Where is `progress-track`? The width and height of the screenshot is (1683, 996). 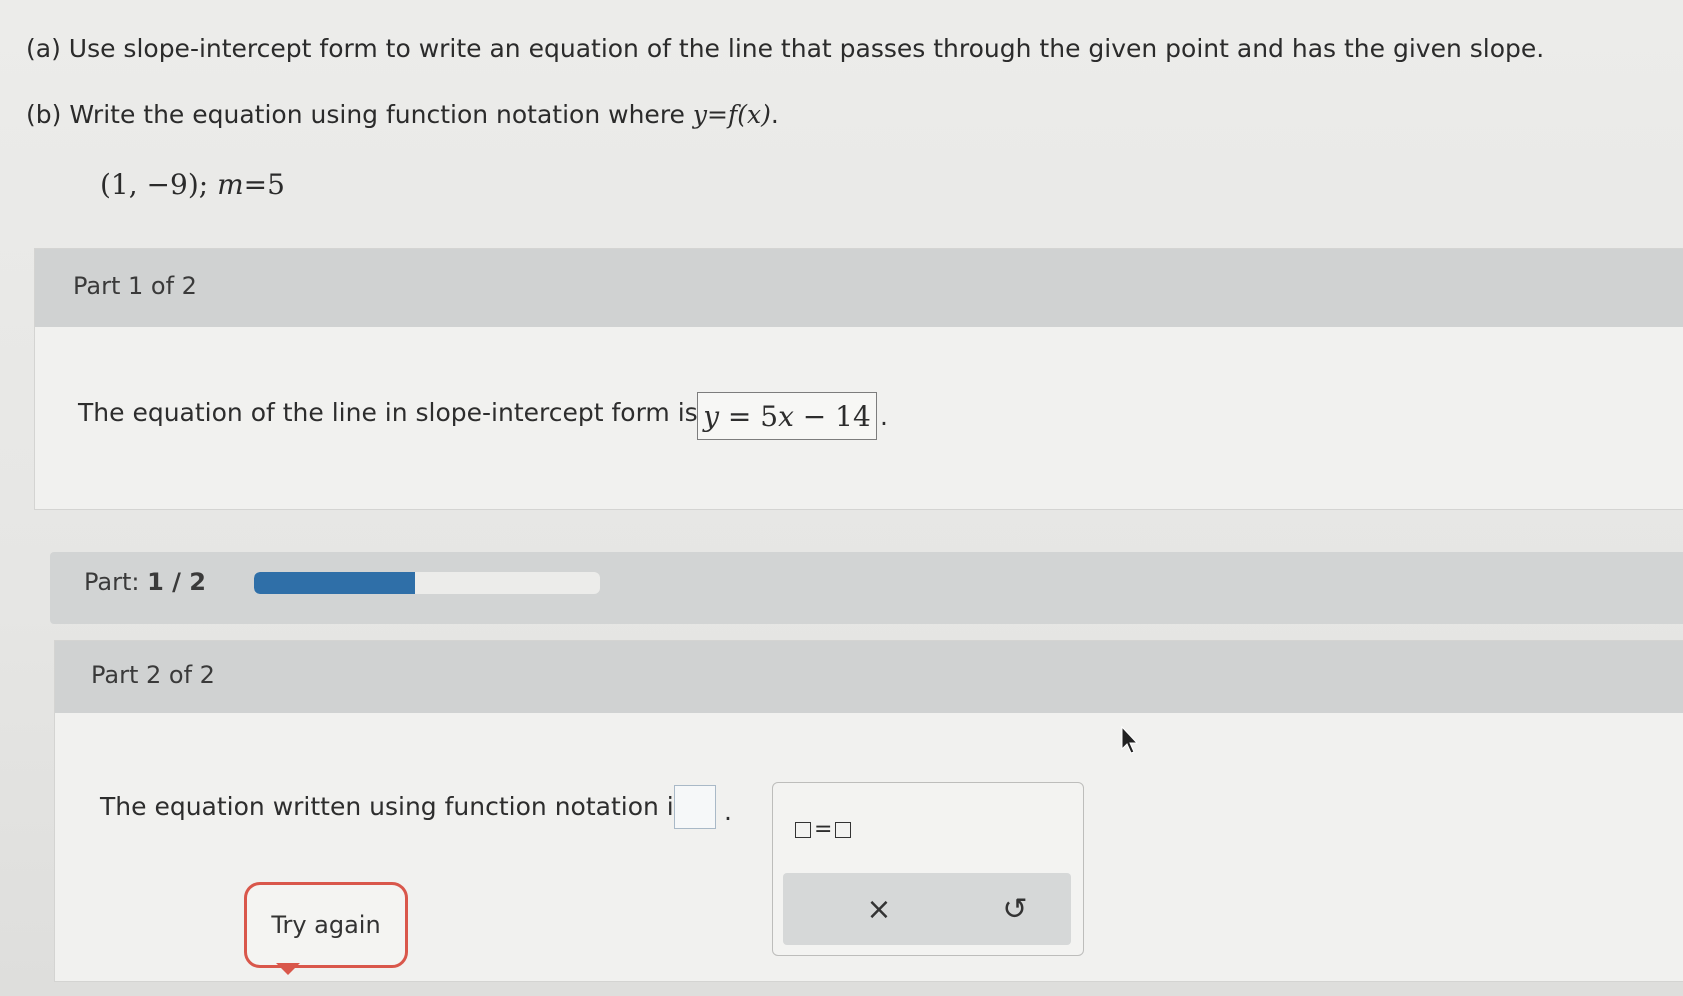
progress-track is located at coordinates (427, 583).